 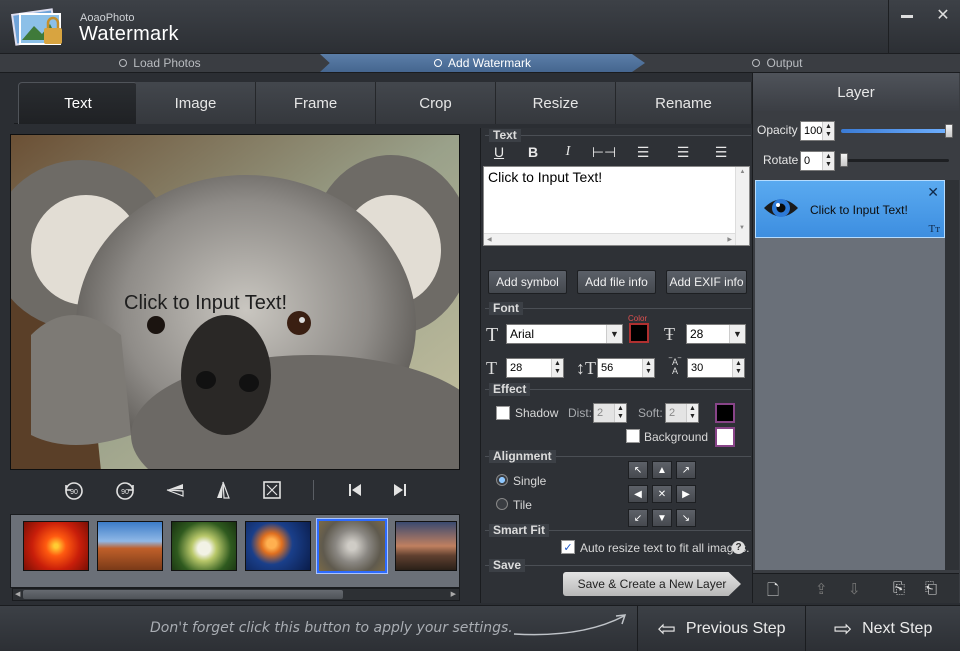 What do you see at coordinates (897, 628) in the screenshot?
I see `next-step-label: Next Step` at bounding box center [897, 628].